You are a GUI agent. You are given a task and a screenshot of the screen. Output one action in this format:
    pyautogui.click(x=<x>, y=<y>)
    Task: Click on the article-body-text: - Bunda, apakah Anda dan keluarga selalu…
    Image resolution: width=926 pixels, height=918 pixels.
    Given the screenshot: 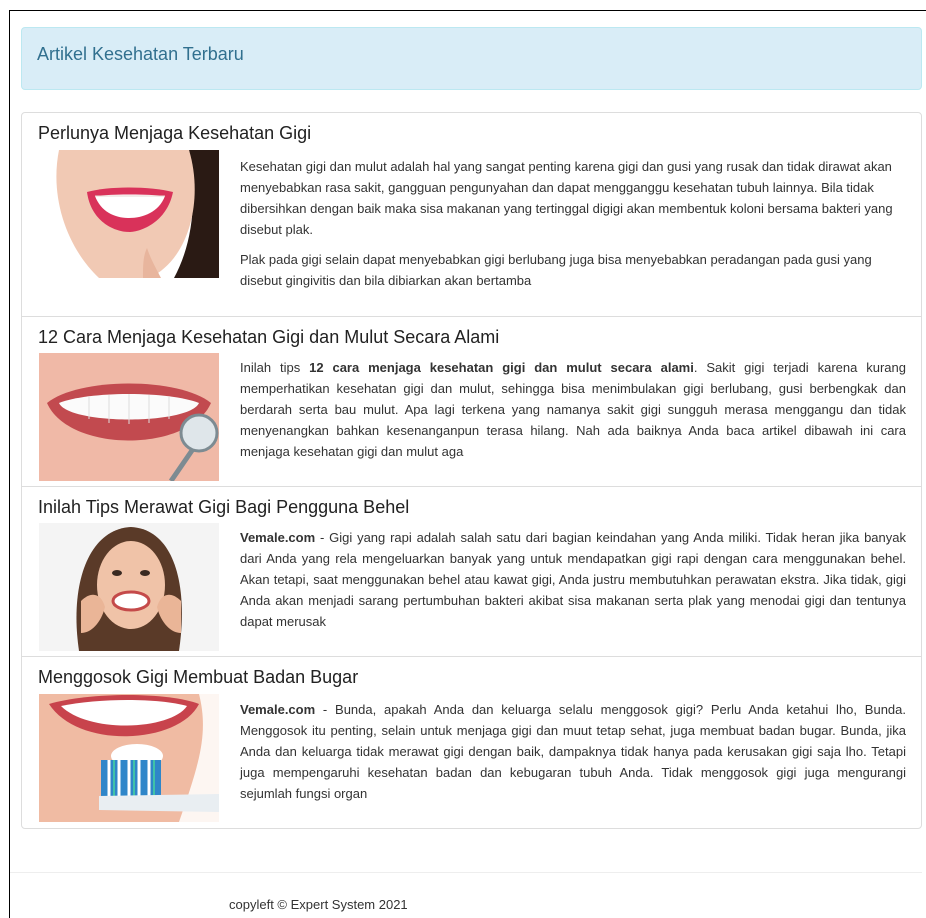 What is the action you would take?
    pyautogui.click(x=573, y=751)
    